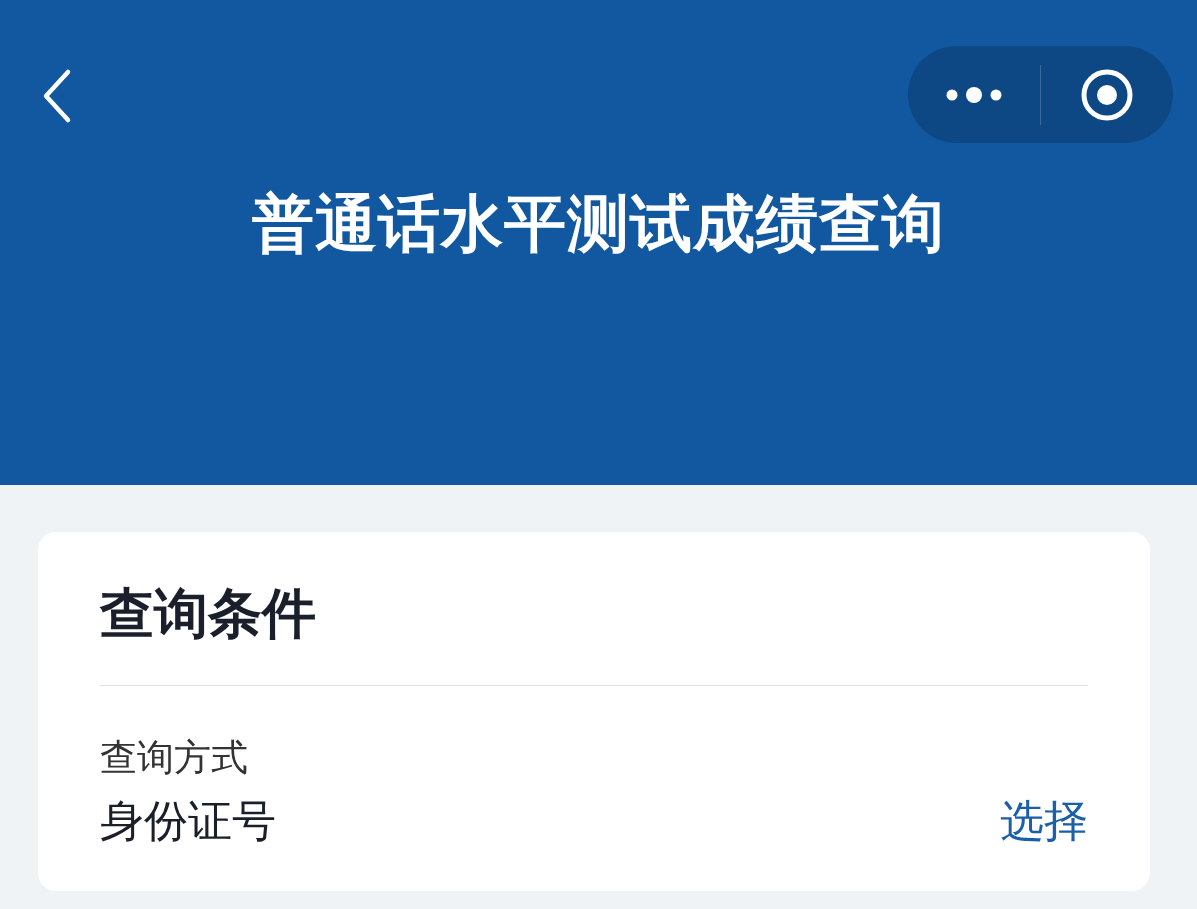 Image resolution: width=1197 pixels, height=909 pixels. I want to click on page-title: 普通话水平测试成绩查询, so click(598, 224).